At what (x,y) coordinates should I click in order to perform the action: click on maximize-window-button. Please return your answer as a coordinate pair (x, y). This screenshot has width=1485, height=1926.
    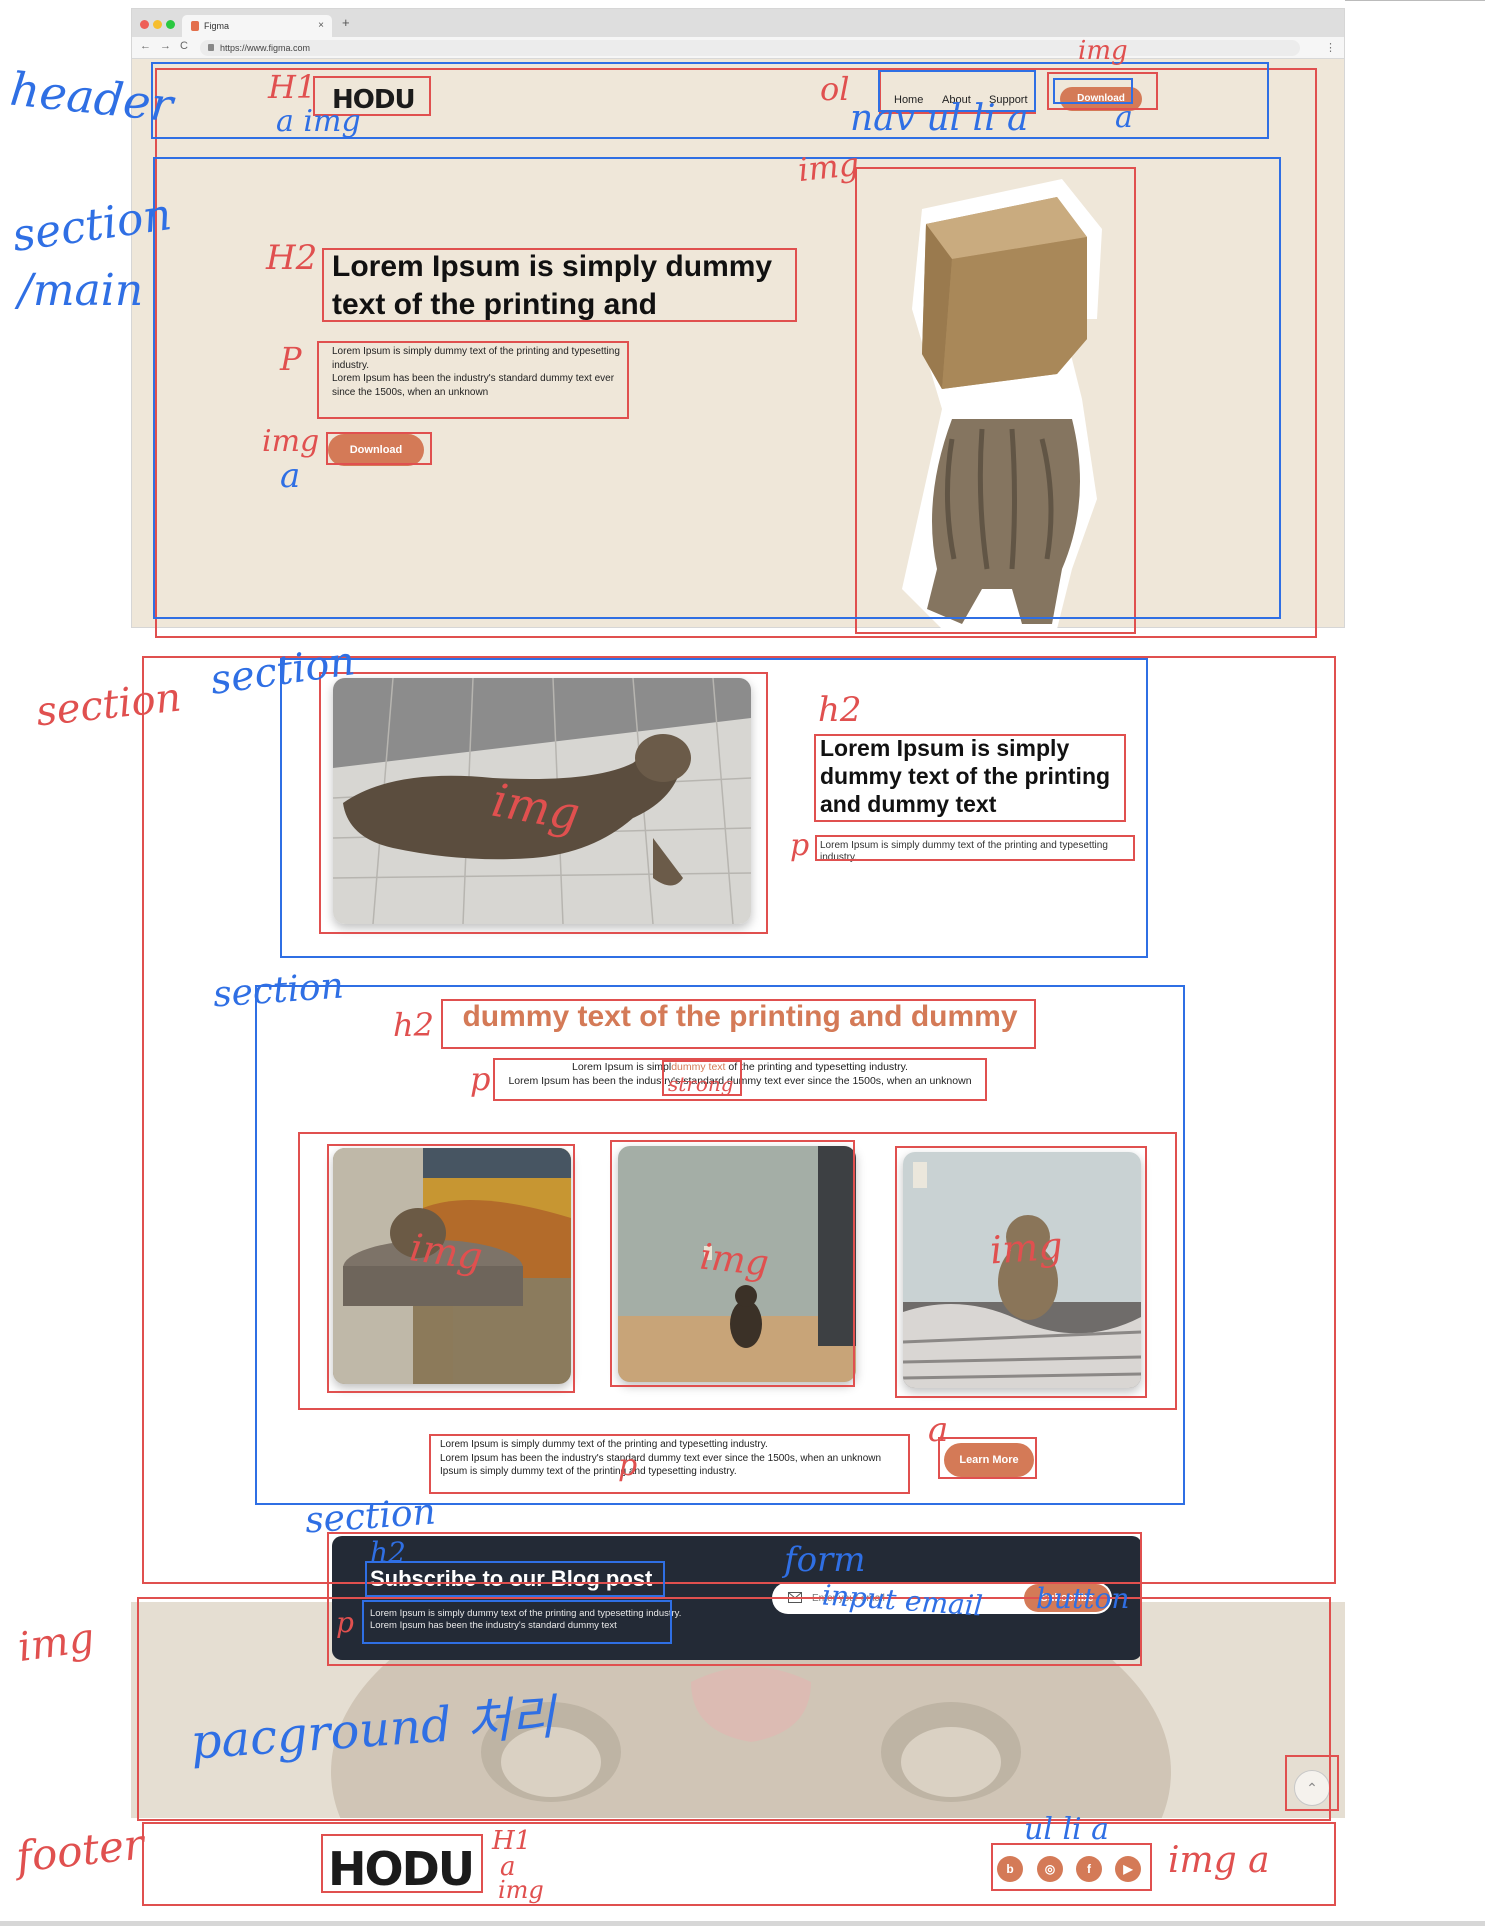
    Looking at the image, I should click on (170, 24).